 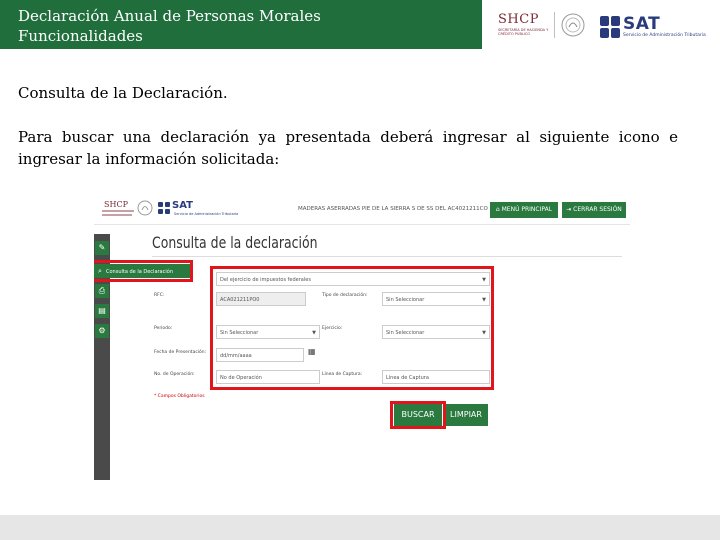 I want to click on sidebar-edit-button: ✎, so click(x=102, y=248).